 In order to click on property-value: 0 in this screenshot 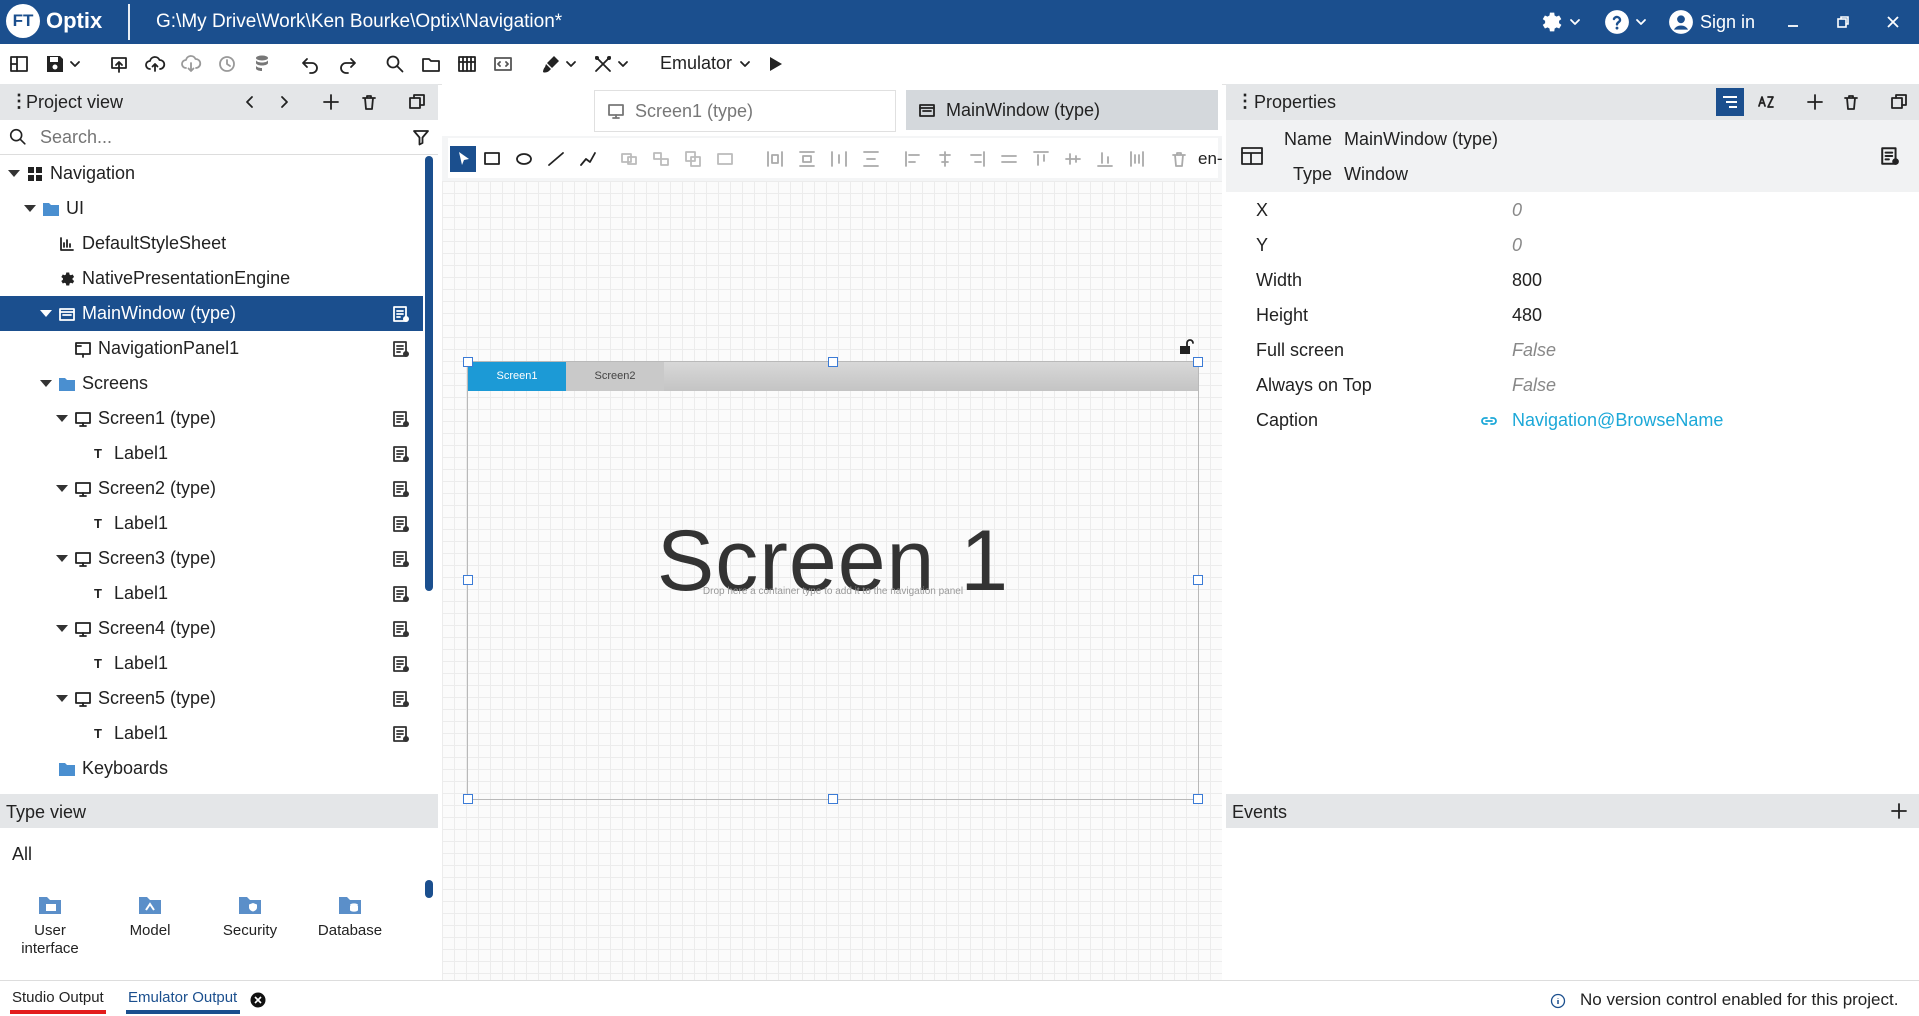, I will do `click(1517, 245)`.